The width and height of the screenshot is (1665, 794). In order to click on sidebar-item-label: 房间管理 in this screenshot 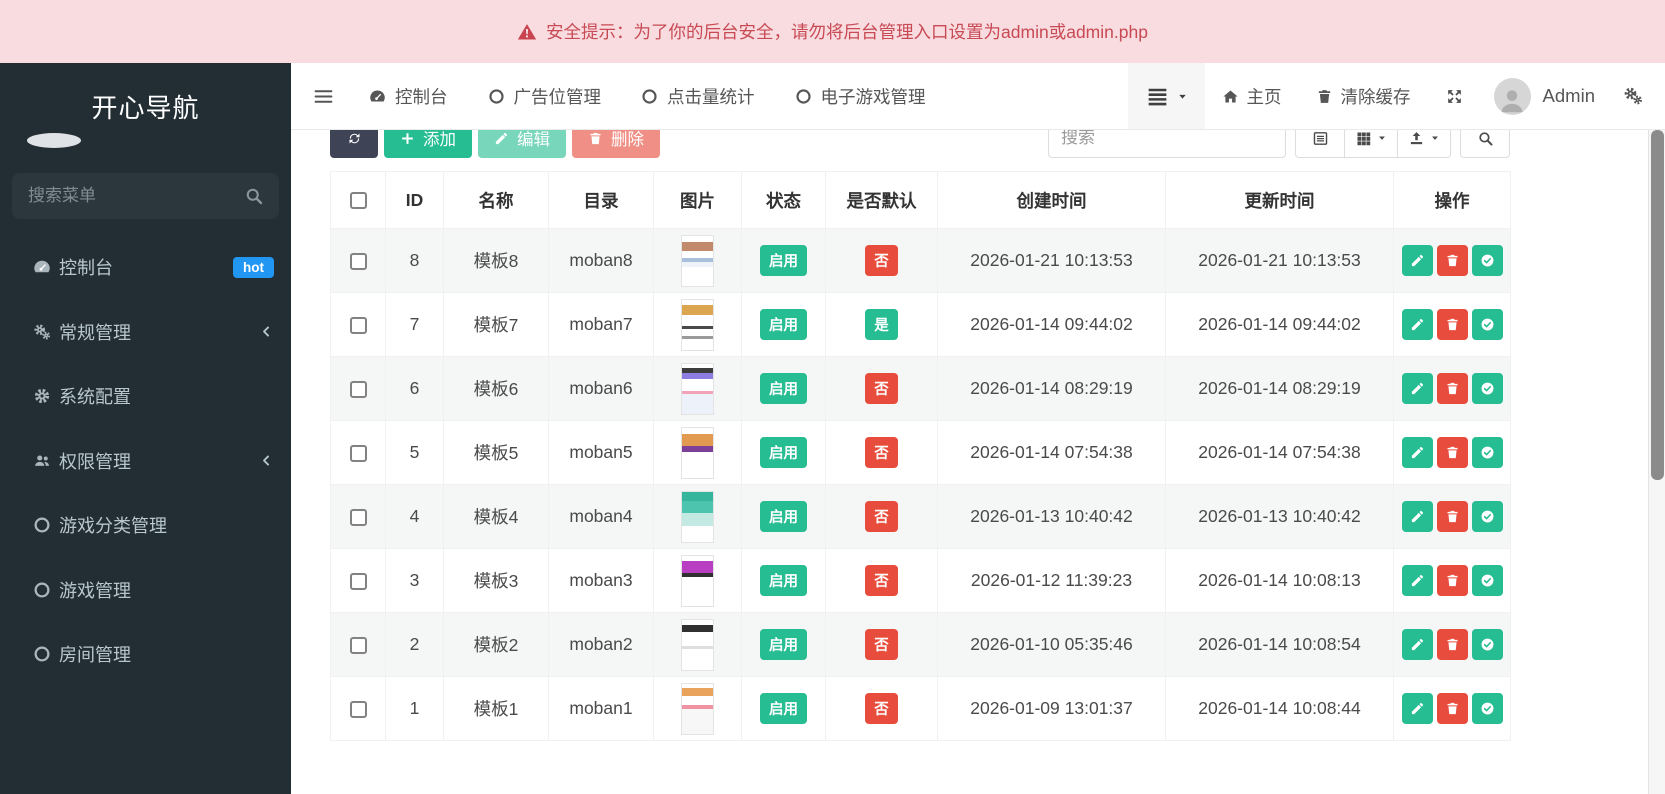, I will do `click(95, 655)`.